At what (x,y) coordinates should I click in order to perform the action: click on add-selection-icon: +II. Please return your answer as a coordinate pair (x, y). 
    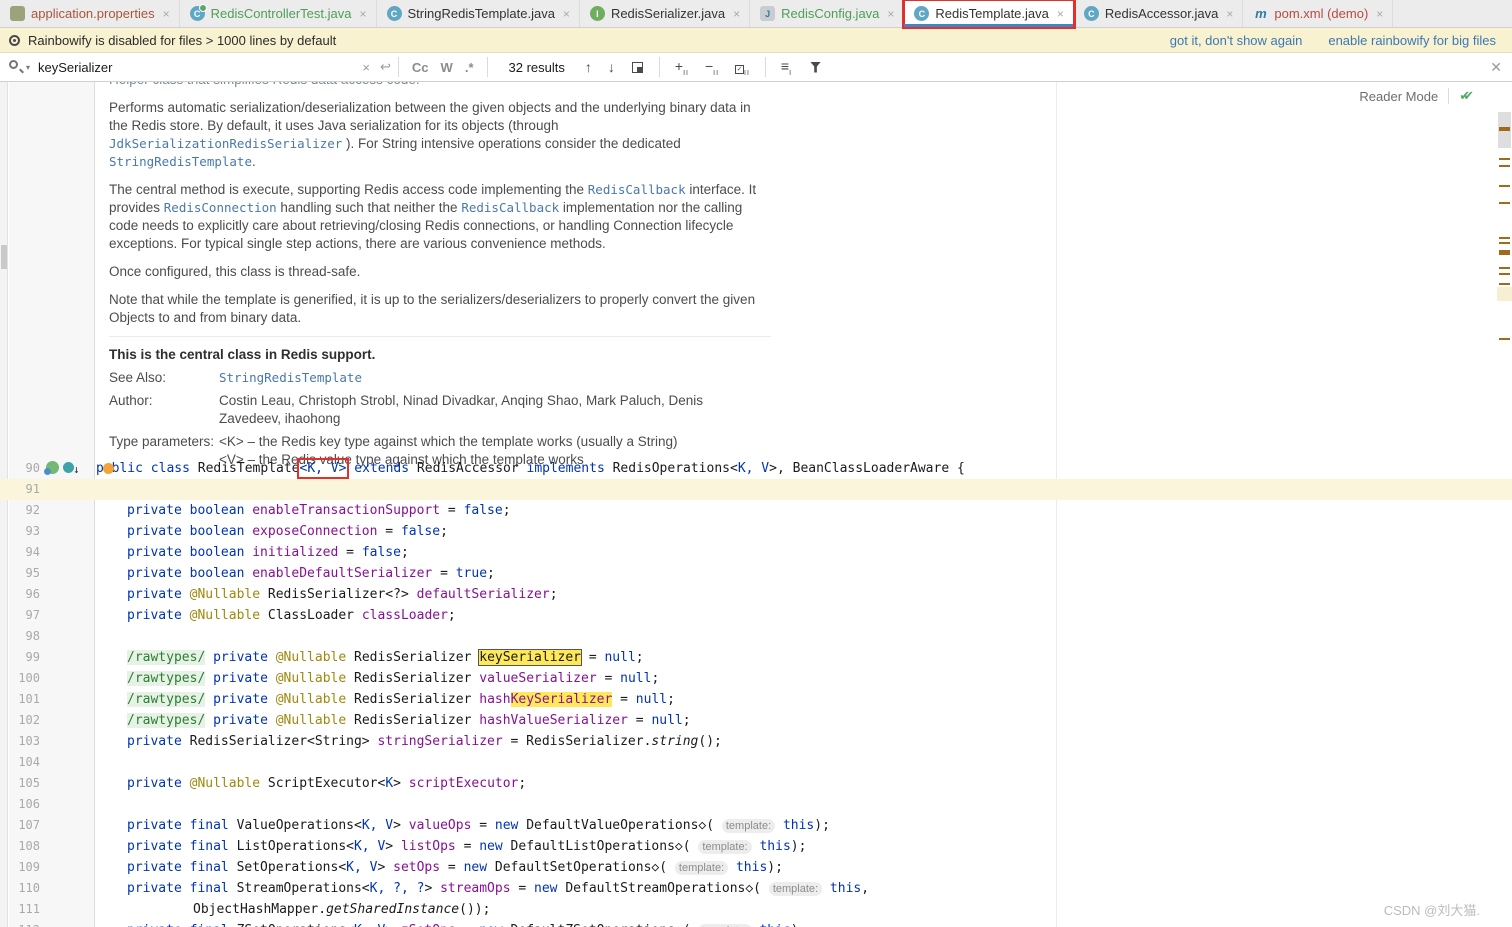
    Looking at the image, I should click on (682, 67).